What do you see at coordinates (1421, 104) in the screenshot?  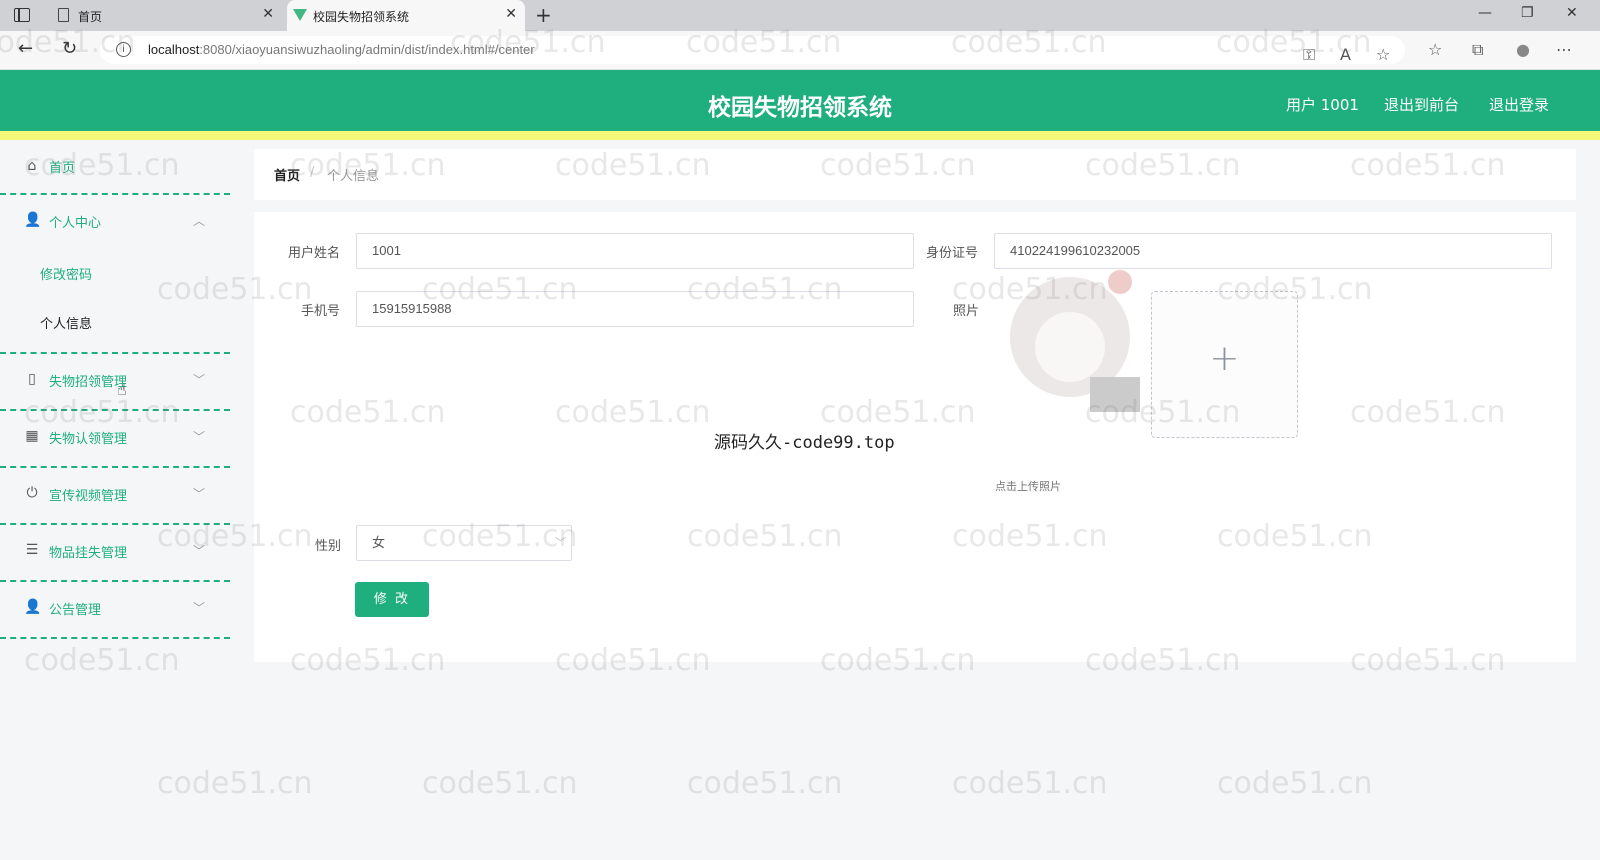 I see `exit-to-front-link: 退出到前台` at bounding box center [1421, 104].